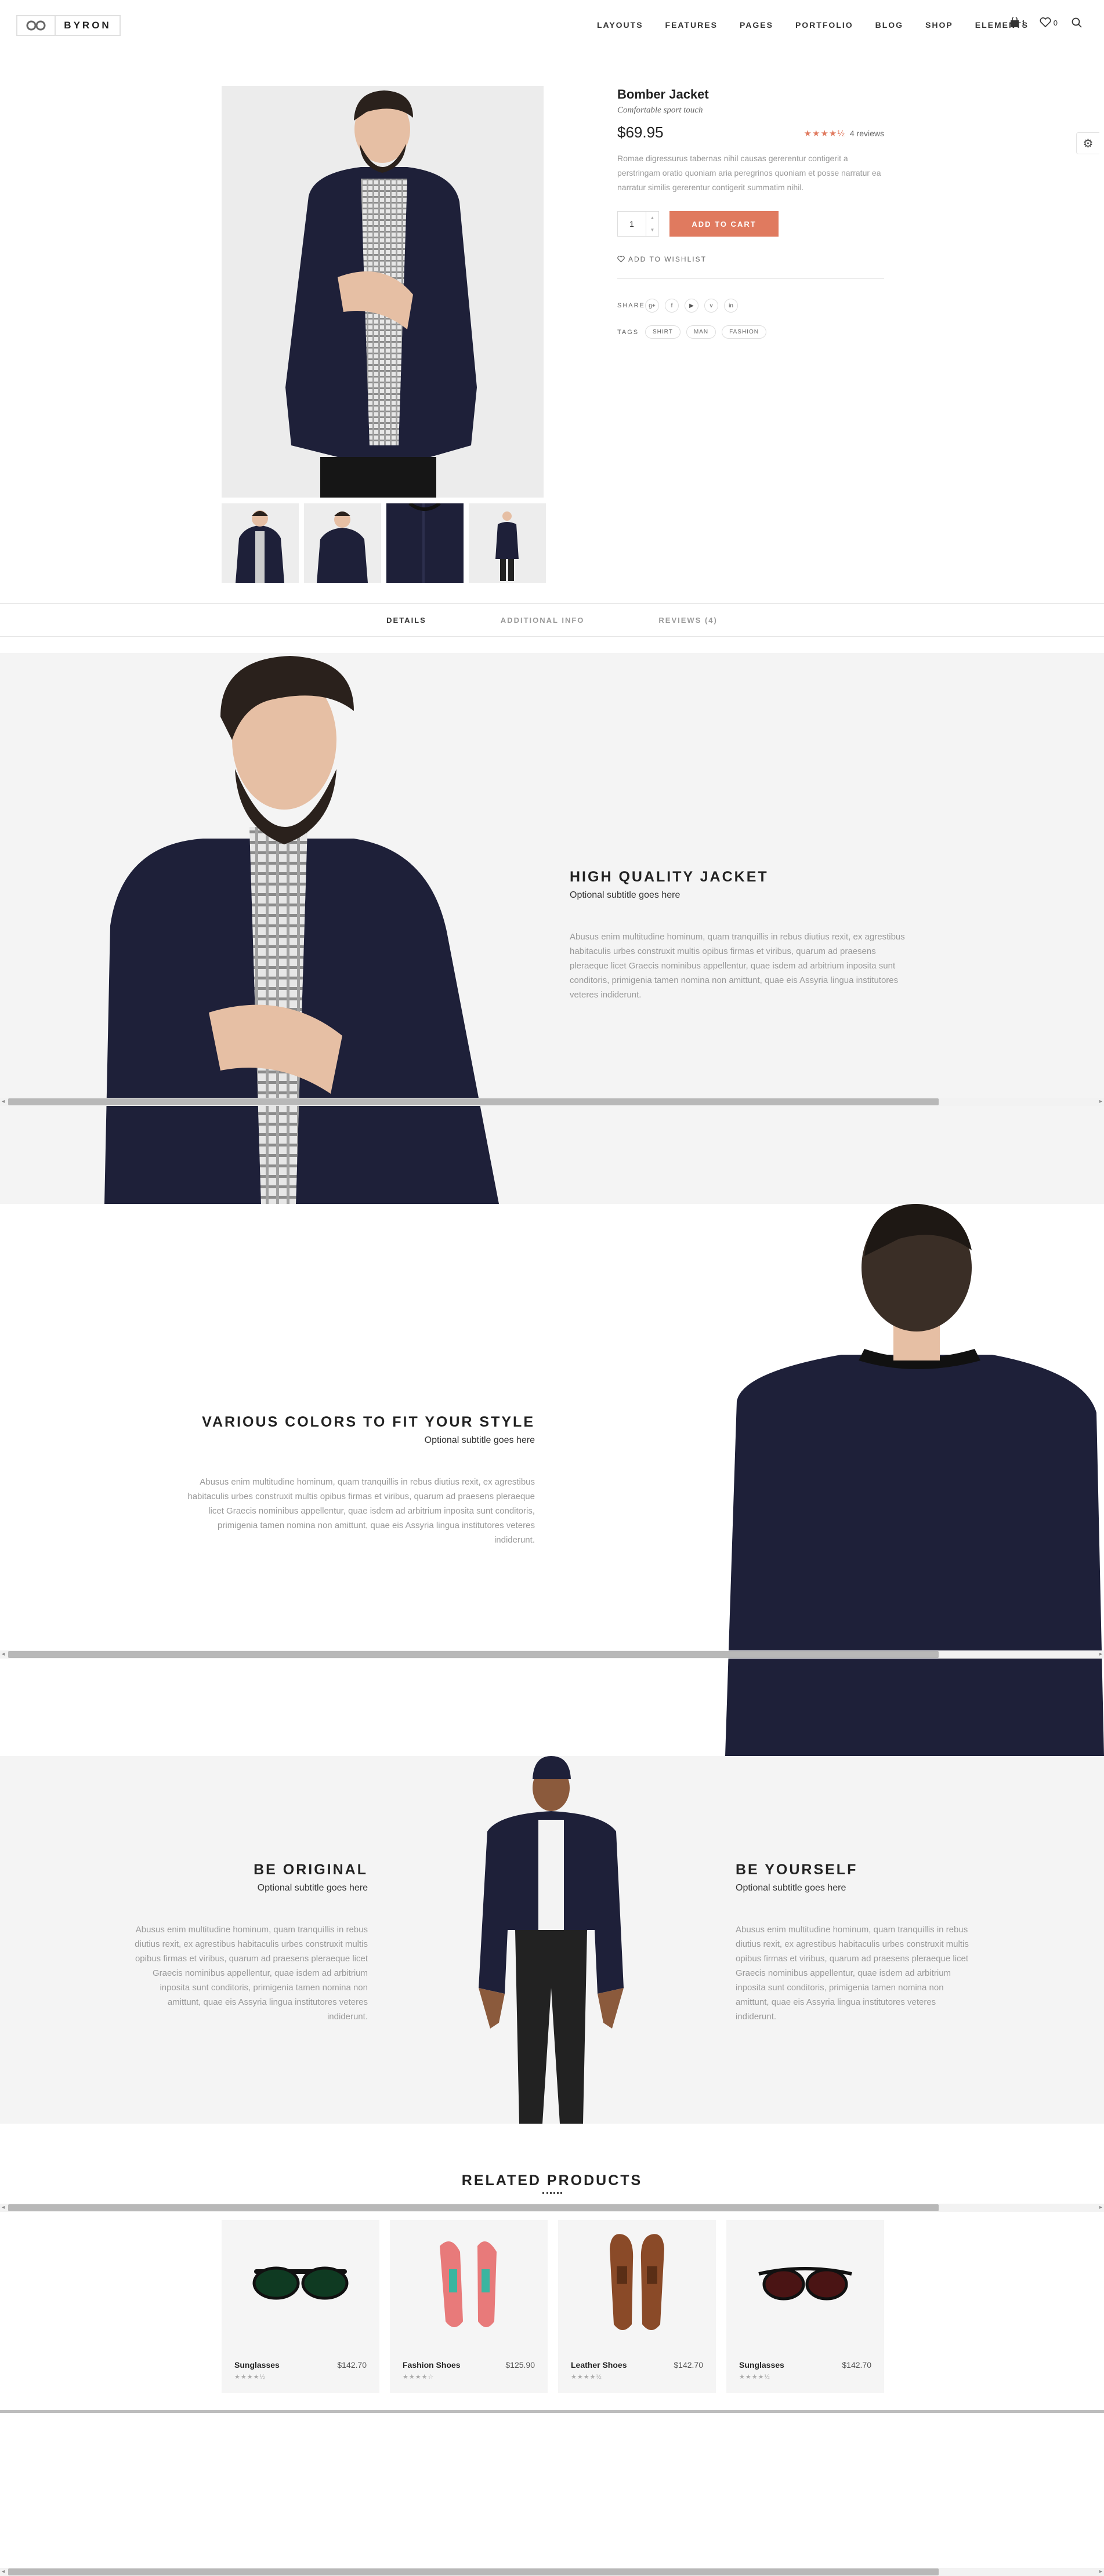  What do you see at coordinates (311, 1870) in the screenshot?
I see `section-title: BE ORIGINAL` at bounding box center [311, 1870].